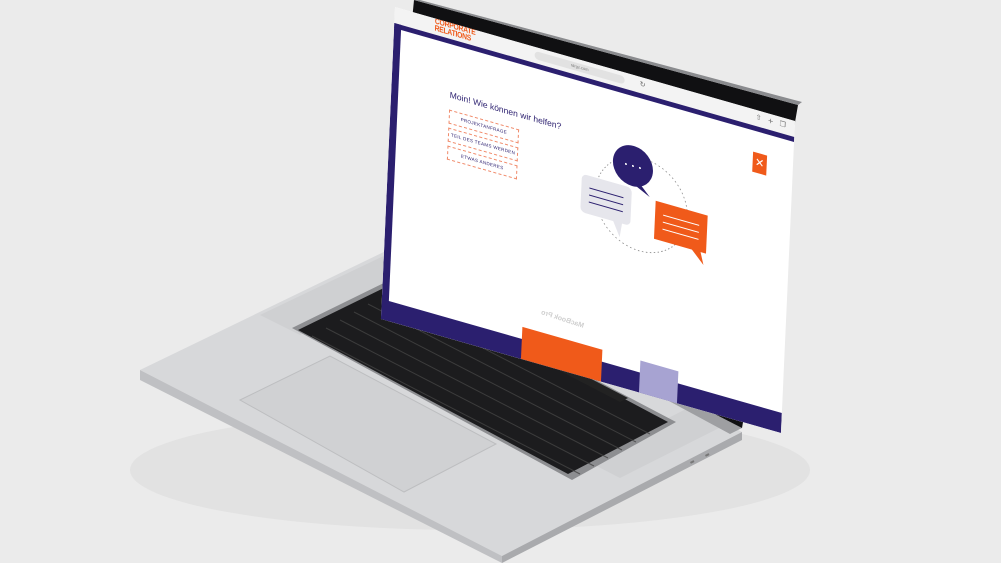 The width and height of the screenshot is (1001, 563). What do you see at coordinates (680, 233) in the screenshot?
I see `orange-speech-bubble-icon` at bounding box center [680, 233].